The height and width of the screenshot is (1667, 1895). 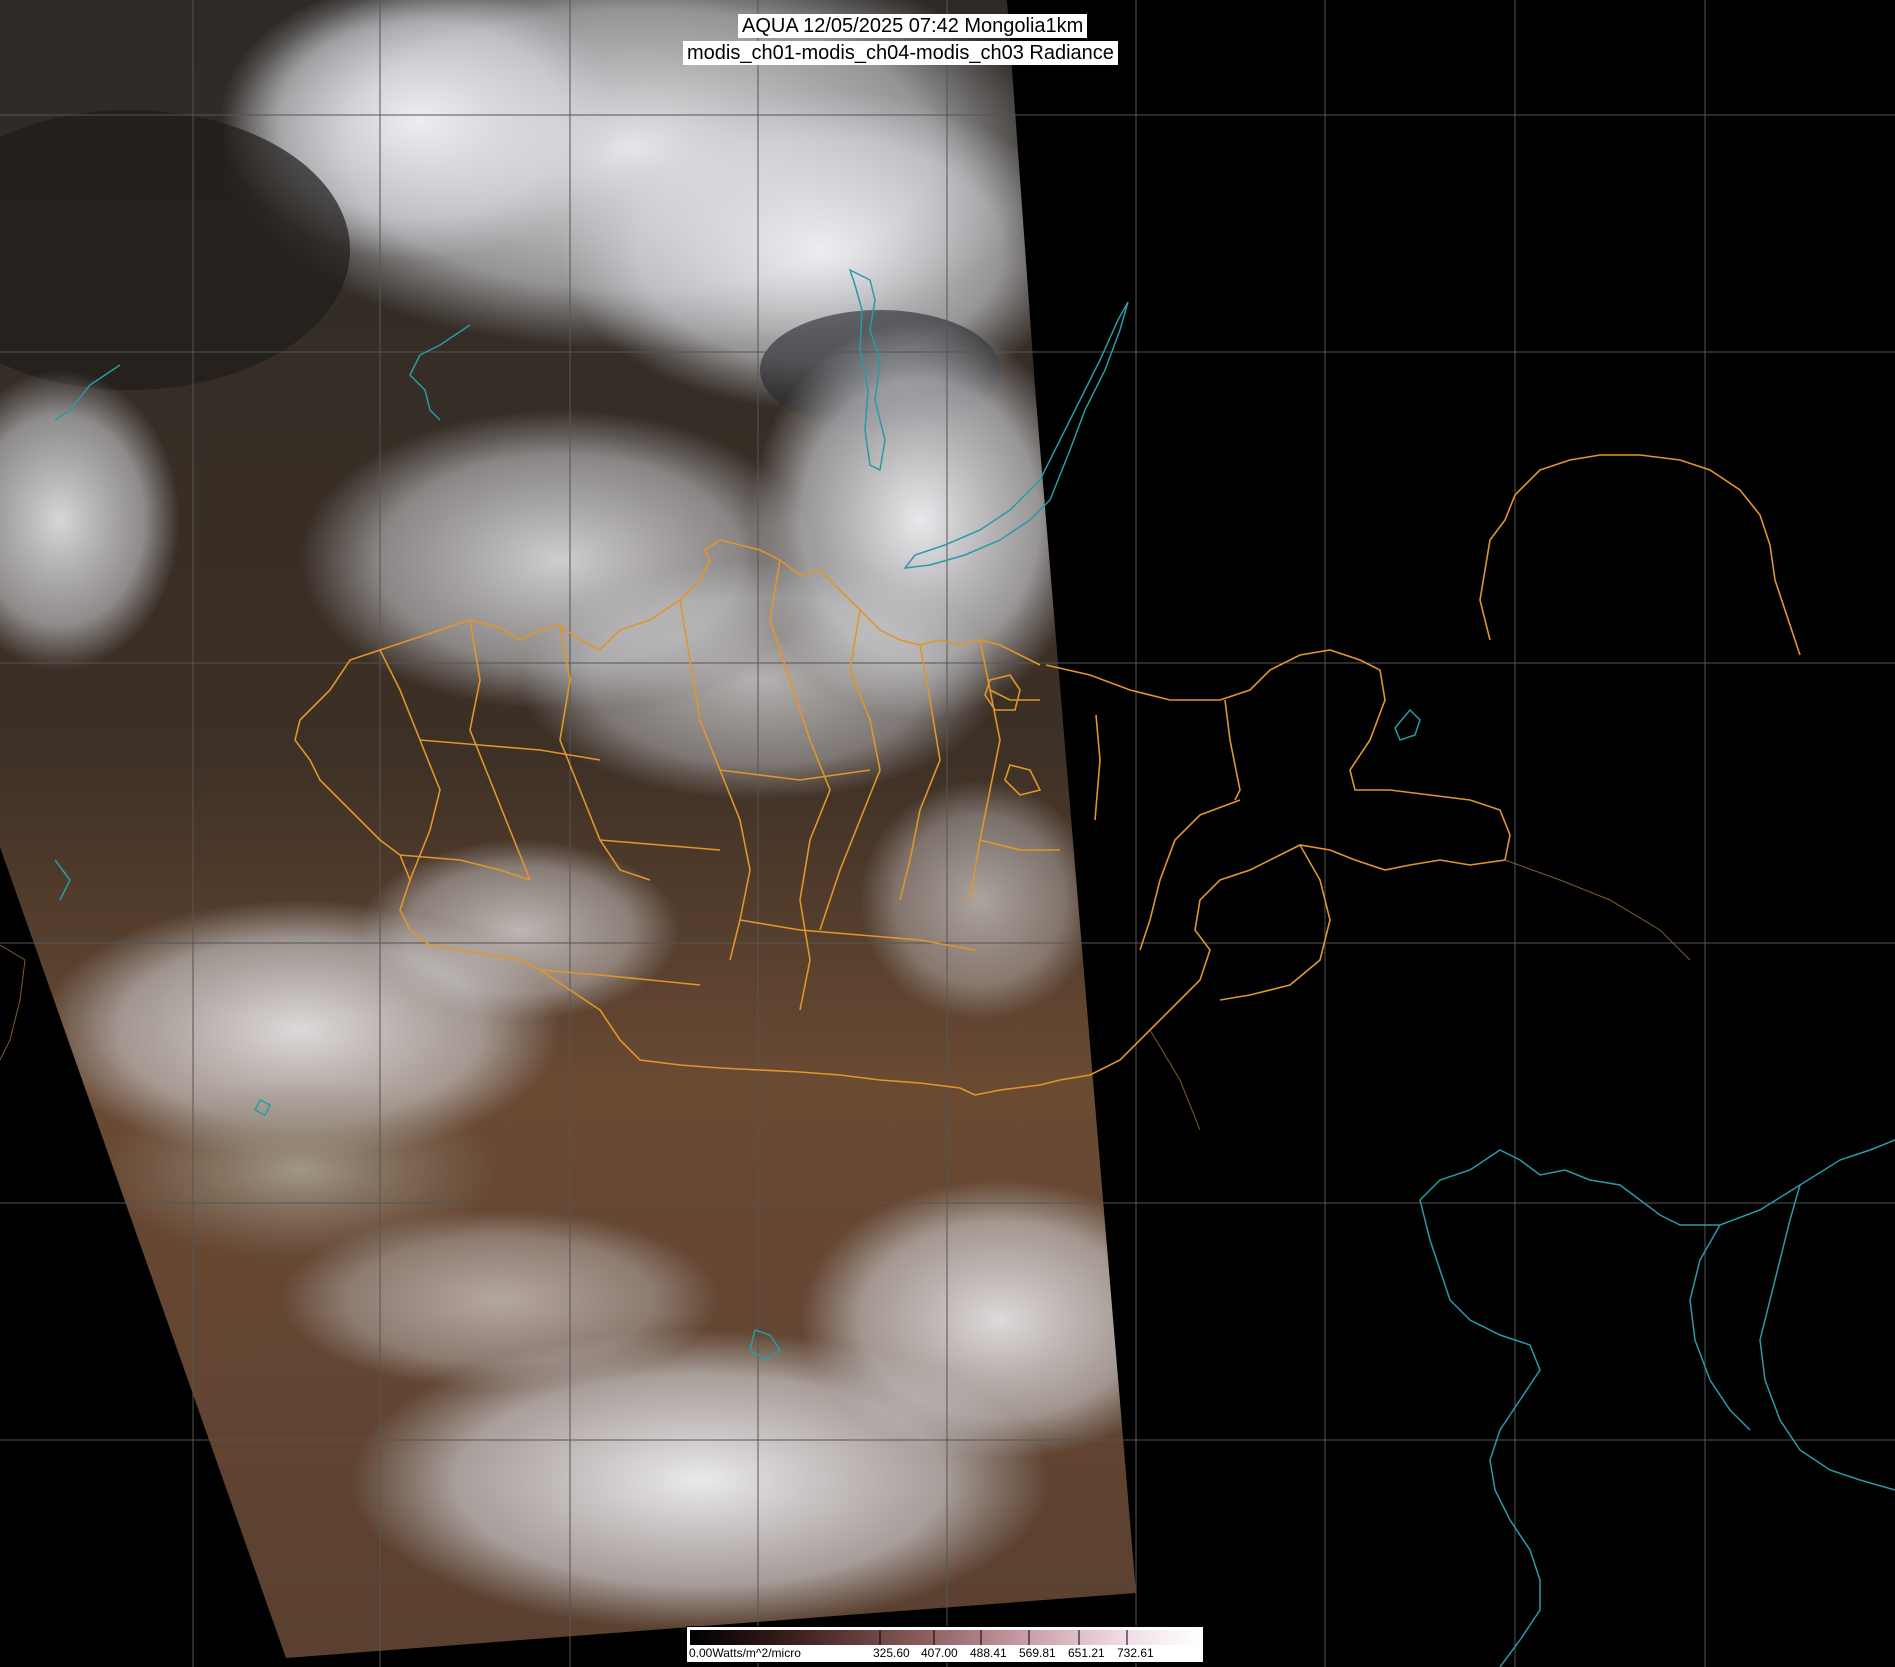 I want to click on colorbar-label: 651.21, so click(x=1086, y=1653).